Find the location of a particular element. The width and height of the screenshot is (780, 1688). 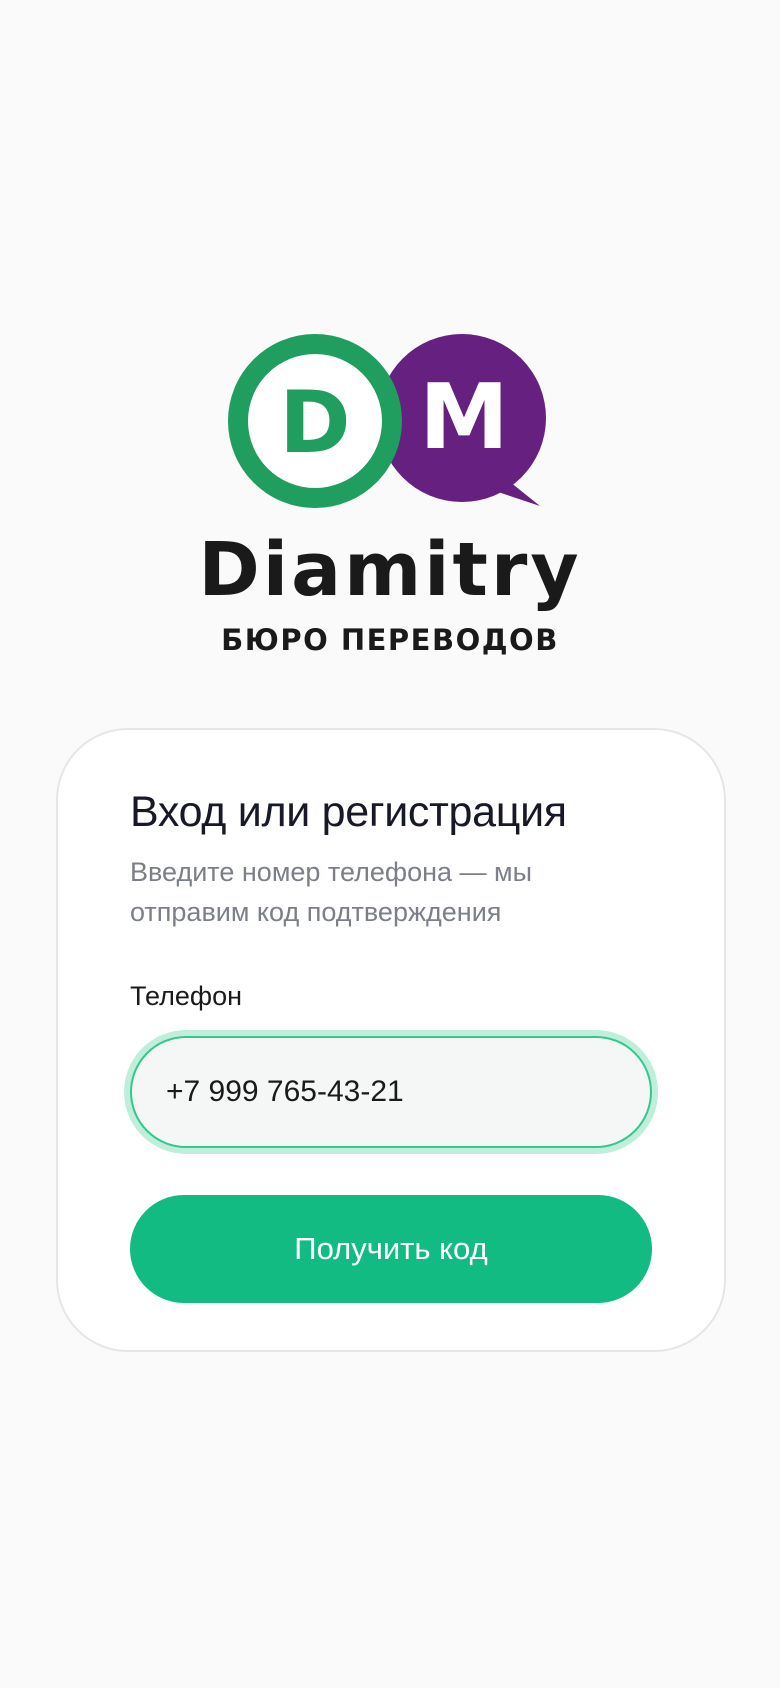

get-code-button: Получить код is located at coordinates (391, 1249).